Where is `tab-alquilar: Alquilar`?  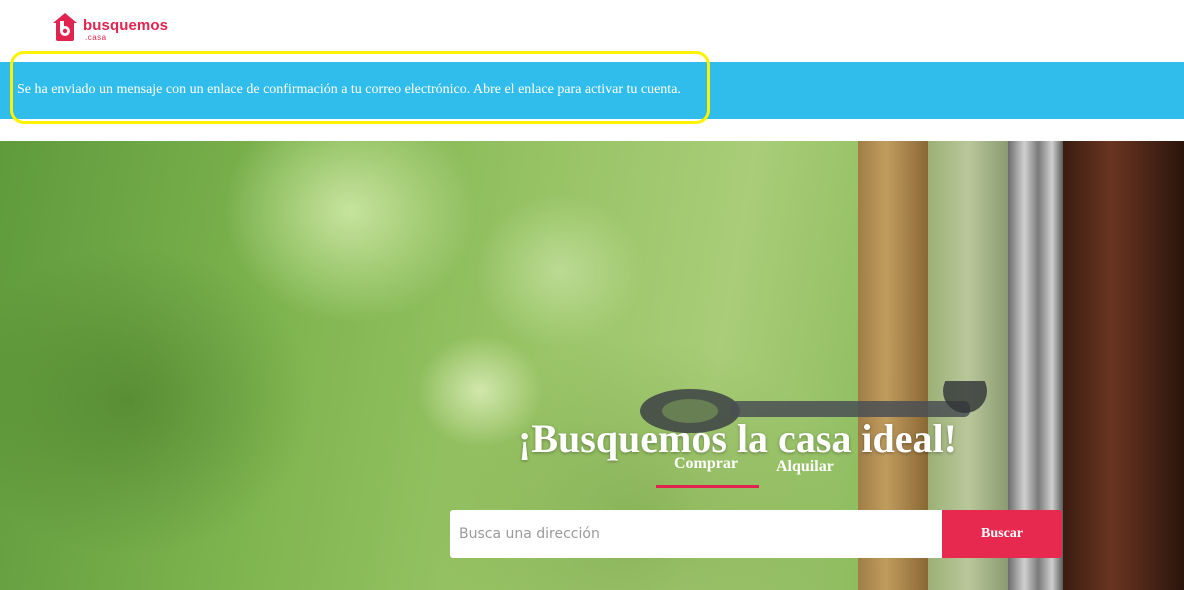 tab-alquilar: Alquilar is located at coordinates (805, 467).